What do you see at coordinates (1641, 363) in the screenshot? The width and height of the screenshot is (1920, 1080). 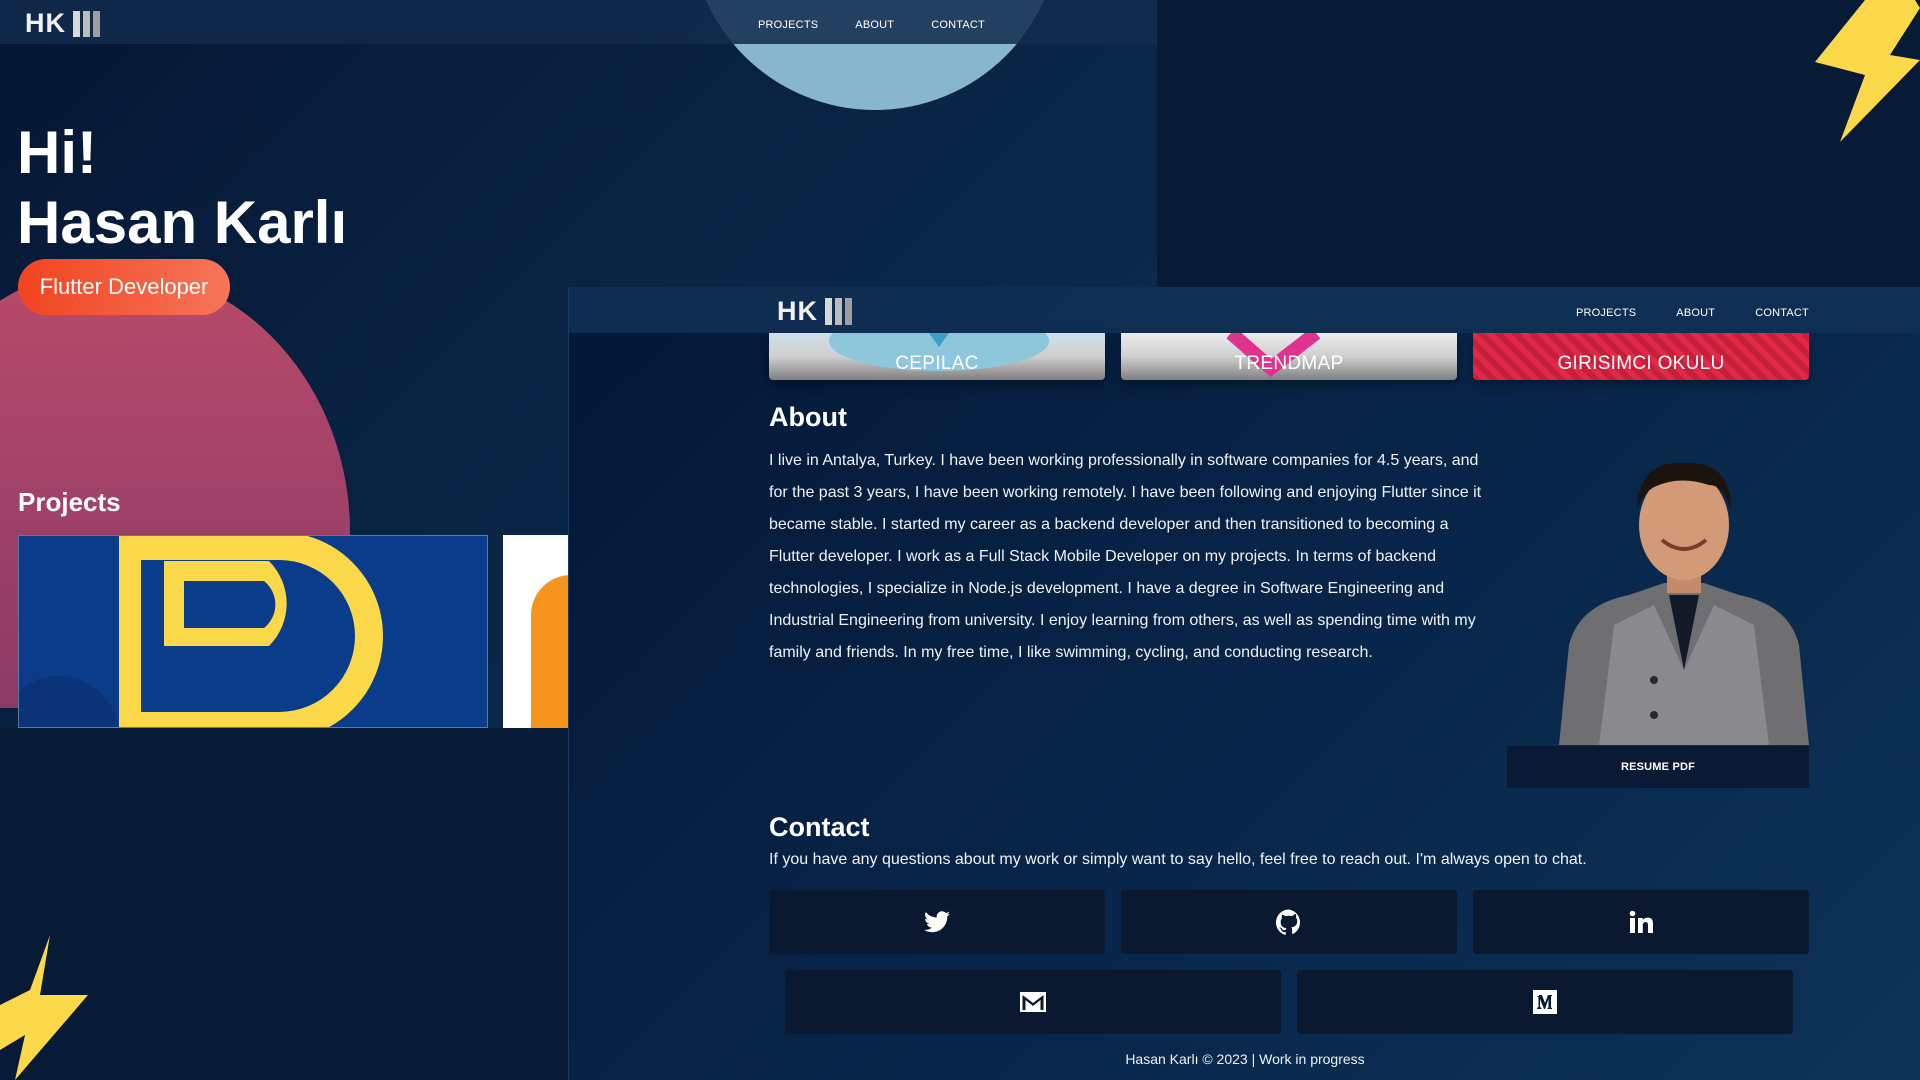 I see `project-card-label: GIRISIMCI OKULU` at bounding box center [1641, 363].